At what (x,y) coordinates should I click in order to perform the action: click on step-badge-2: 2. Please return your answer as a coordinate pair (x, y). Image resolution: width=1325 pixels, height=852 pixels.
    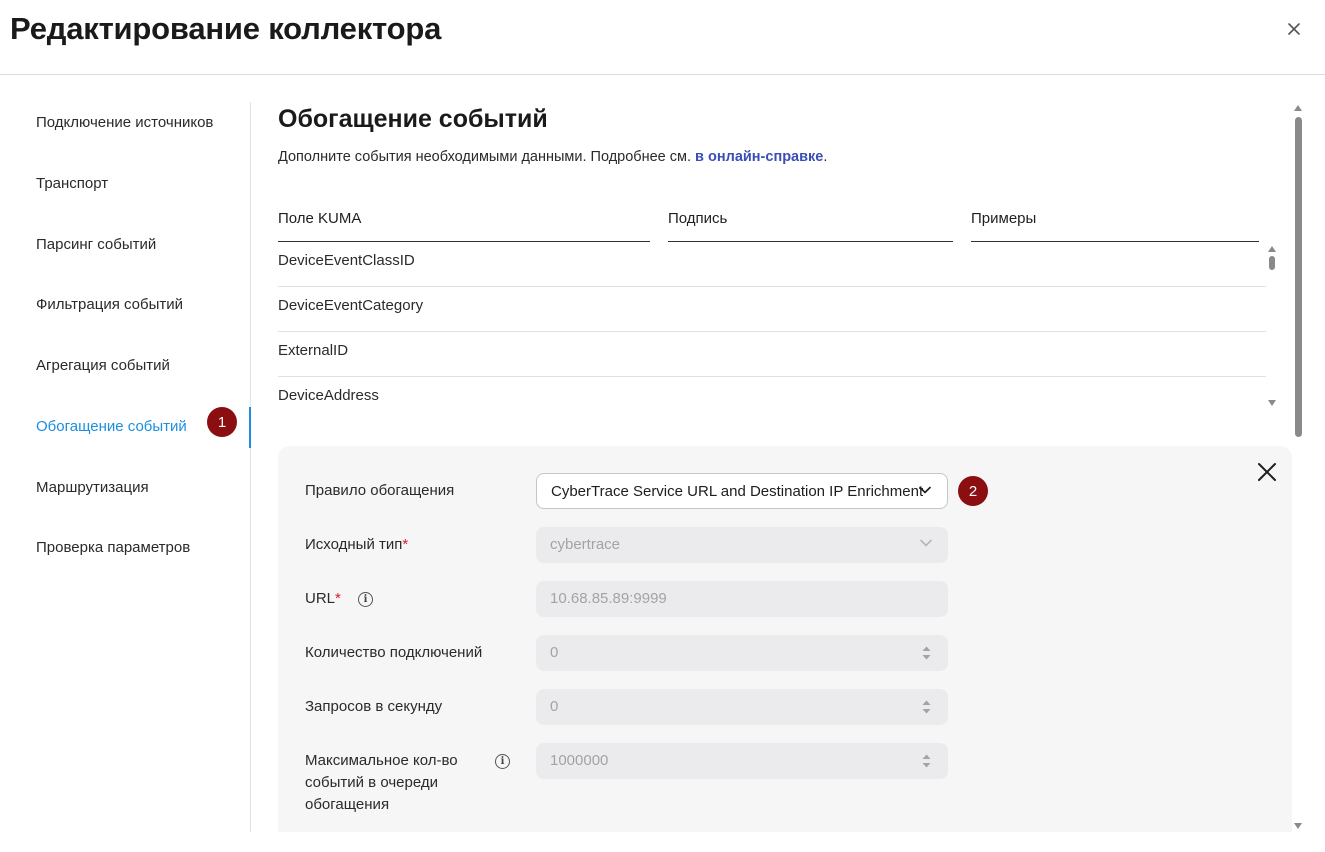
    Looking at the image, I should click on (973, 491).